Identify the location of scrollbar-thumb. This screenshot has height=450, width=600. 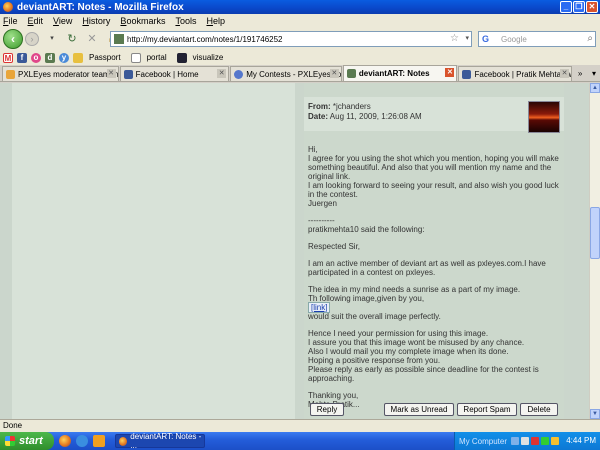
(595, 233).